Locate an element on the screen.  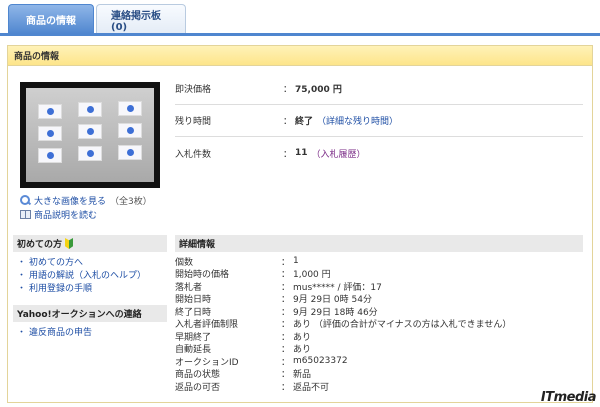
tab-item-info: 商品の情報 is located at coordinates (51, 19).